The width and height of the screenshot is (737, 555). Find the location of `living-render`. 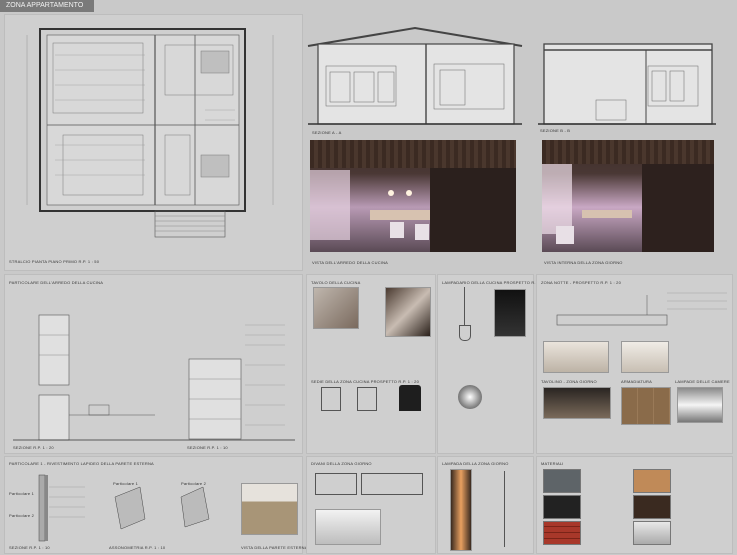

living-render is located at coordinates (628, 196).